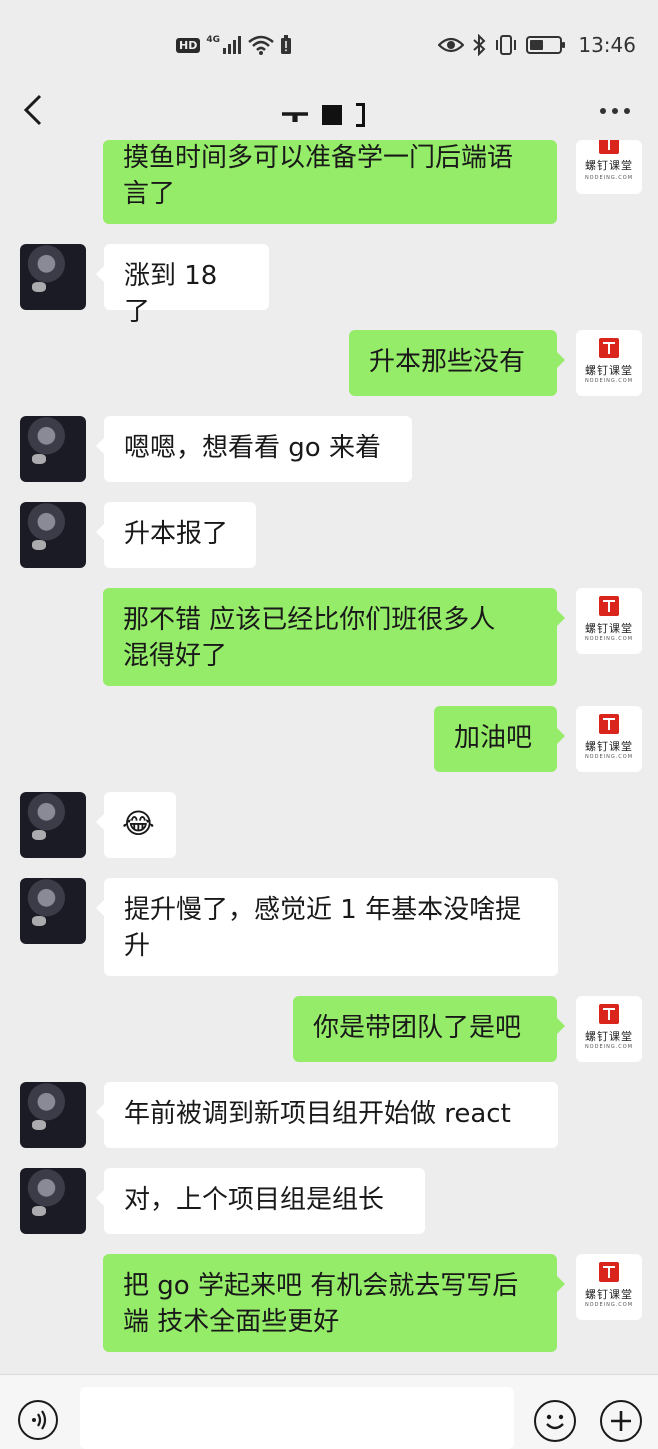 The height and width of the screenshot is (1449, 658). What do you see at coordinates (309, 620) in the screenshot?
I see `message-line: 那不错 应该已经比你们班很多人` at bounding box center [309, 620].